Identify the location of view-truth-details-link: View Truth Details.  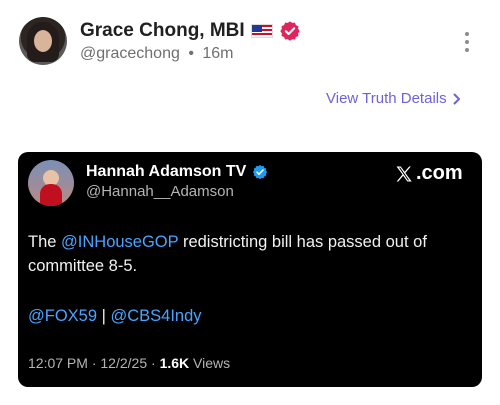
(393, 98).